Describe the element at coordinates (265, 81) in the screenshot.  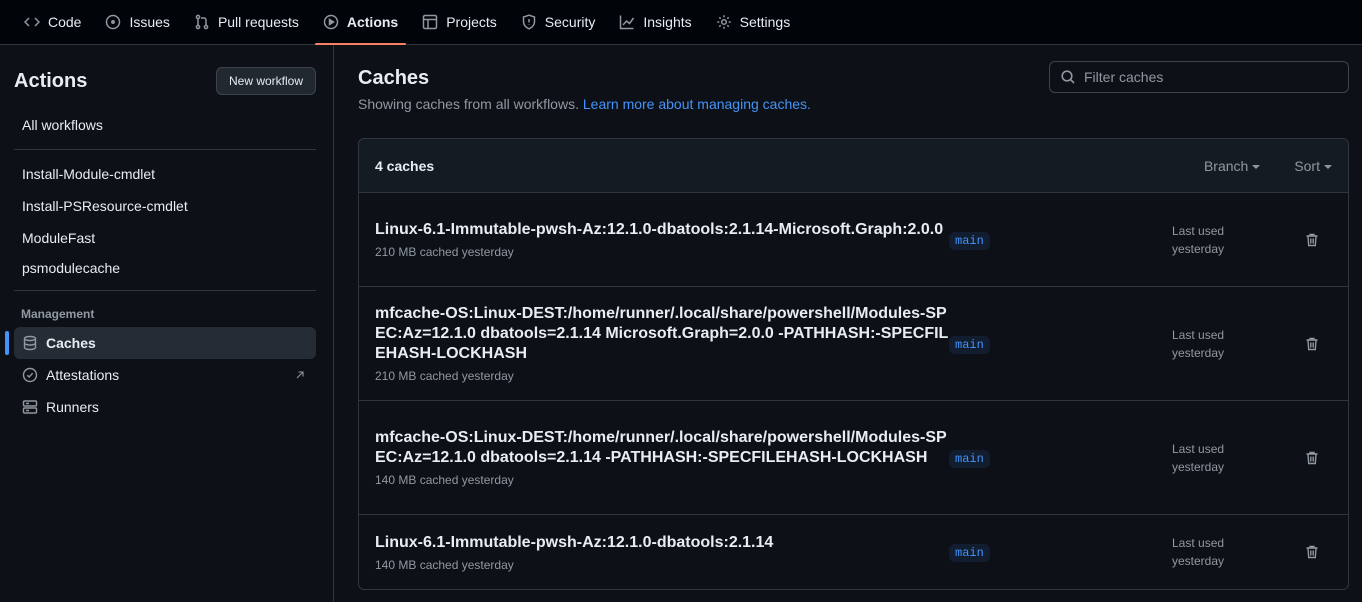
I see `new-workflow-button: New workflow` at that location.